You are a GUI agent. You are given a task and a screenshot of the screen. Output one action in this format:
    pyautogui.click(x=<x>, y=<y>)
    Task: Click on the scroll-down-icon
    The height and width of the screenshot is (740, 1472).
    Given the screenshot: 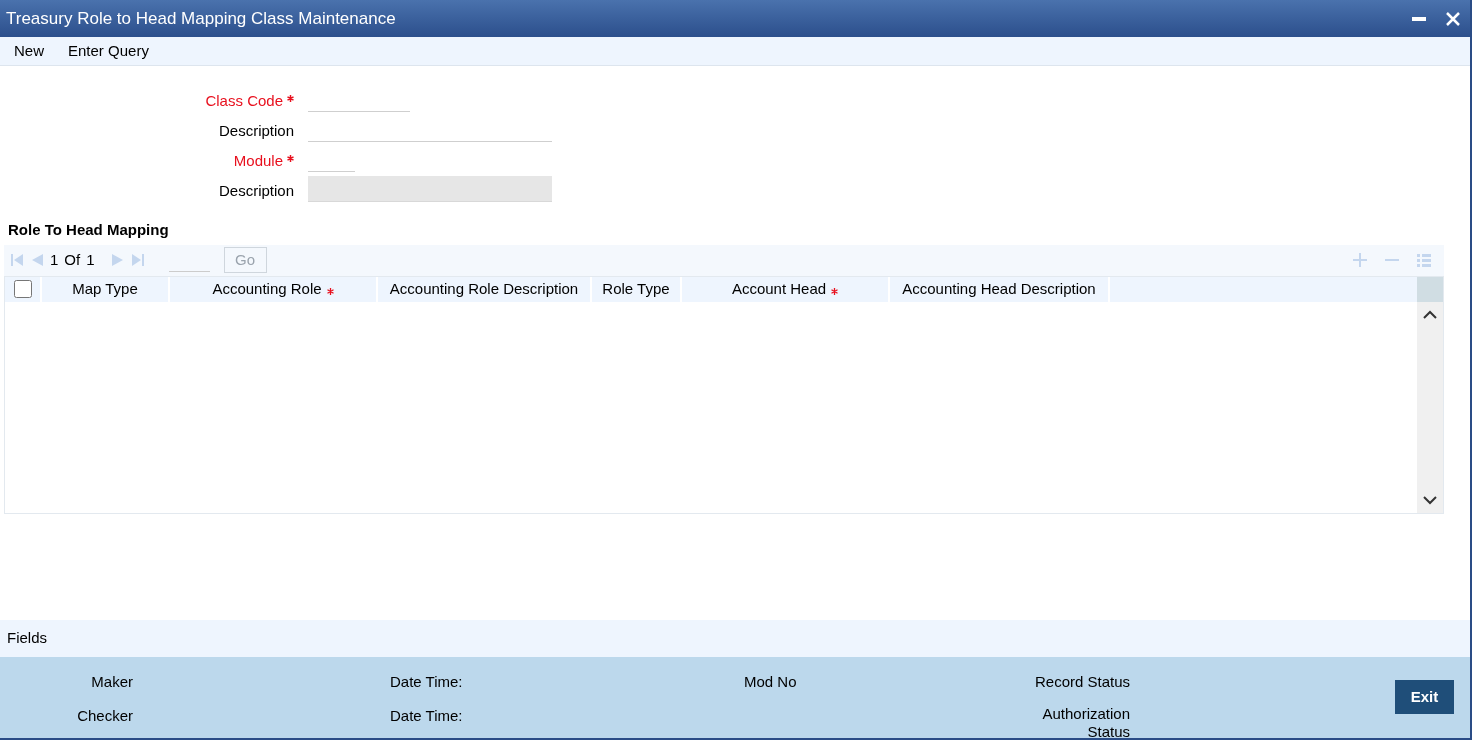 What is the action you would take?
    pyautogui.click(x=1430, y=500)
    